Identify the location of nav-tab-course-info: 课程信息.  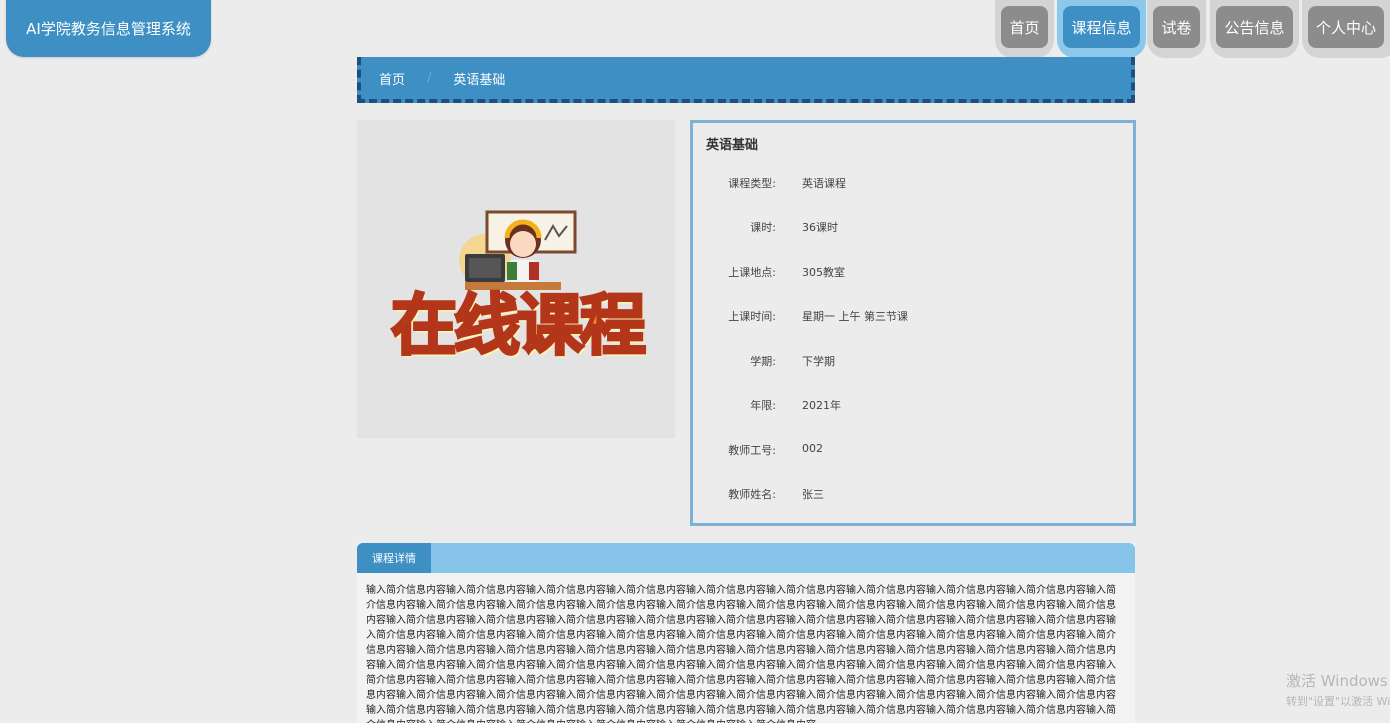
(1101, 29).